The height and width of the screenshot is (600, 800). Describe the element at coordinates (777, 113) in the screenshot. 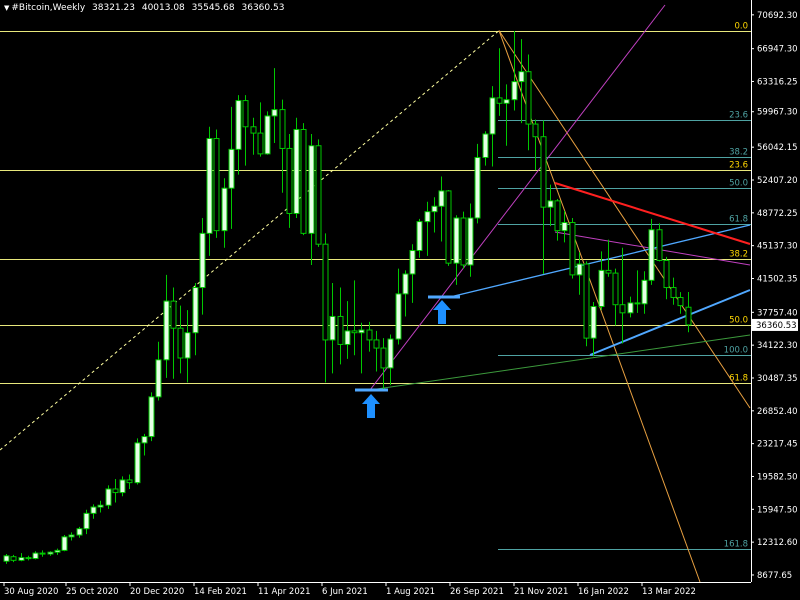

I see `price-tick-label: 59967.30` at that location.